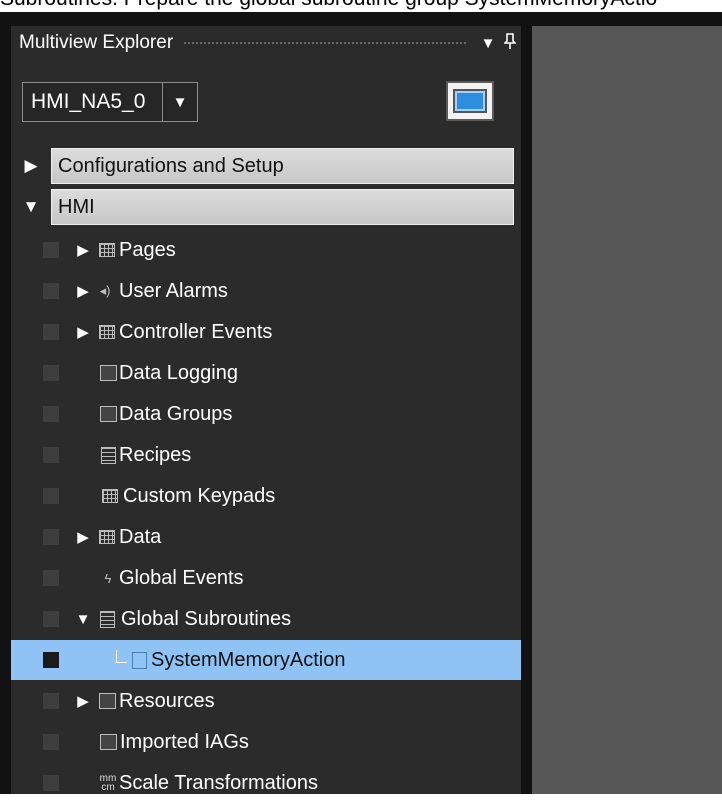  Describe the element at coordinates (199, 496) in the screenshot. I see `tree-item-label: Custom Keypads` at that location.